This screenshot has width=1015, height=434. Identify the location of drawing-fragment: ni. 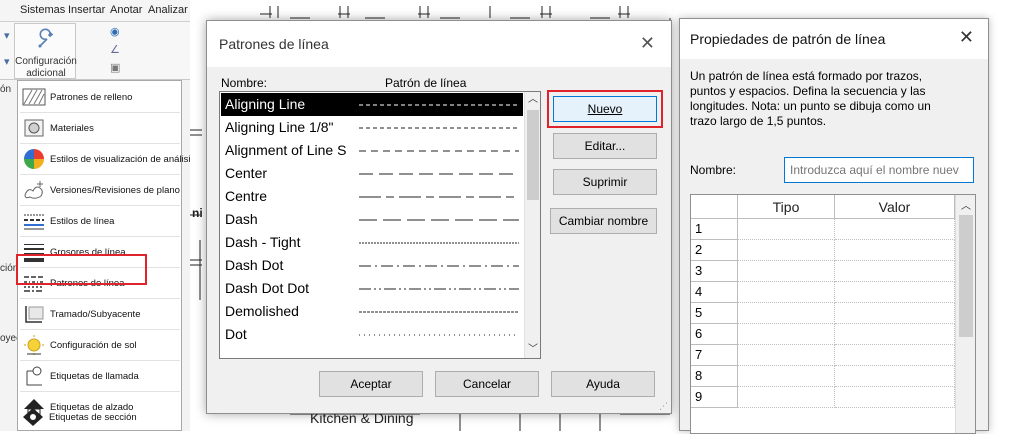
(197, 213).